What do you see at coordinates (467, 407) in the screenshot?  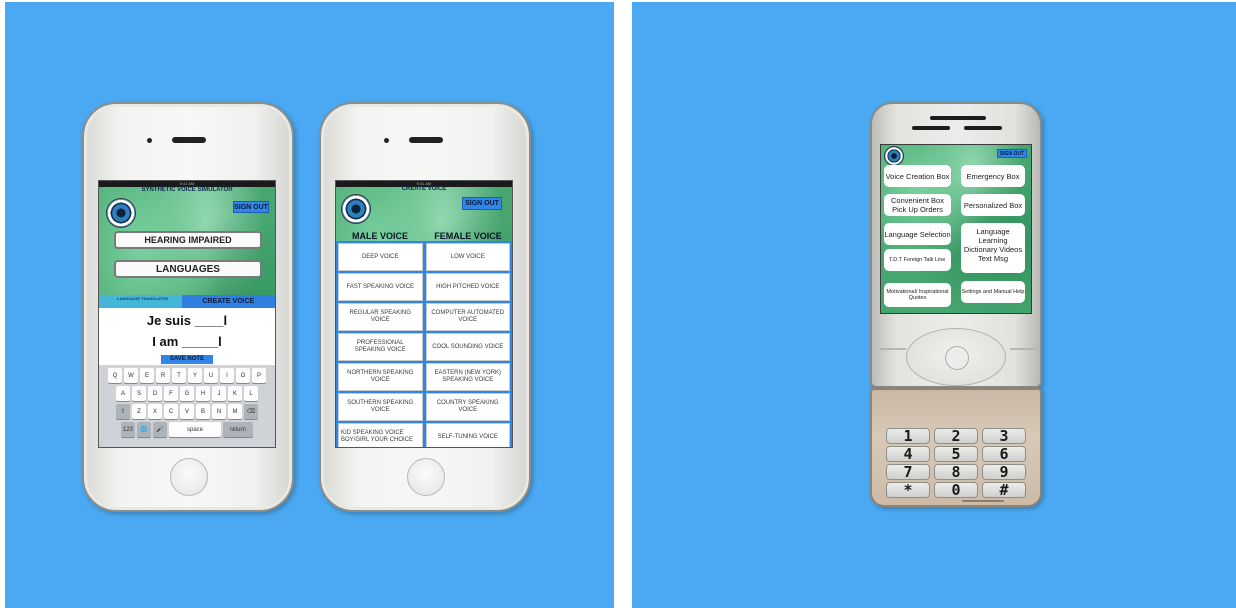 I see `voice-option-button: COUNTRY SPEAKING VOICE` at bounding box center [467, 407].